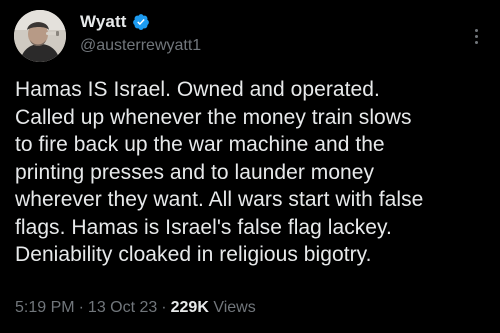 Image resolution: width=500 pixels, height=333 pixels. I want to click on display-name: Wyatt, so click(103, 22).